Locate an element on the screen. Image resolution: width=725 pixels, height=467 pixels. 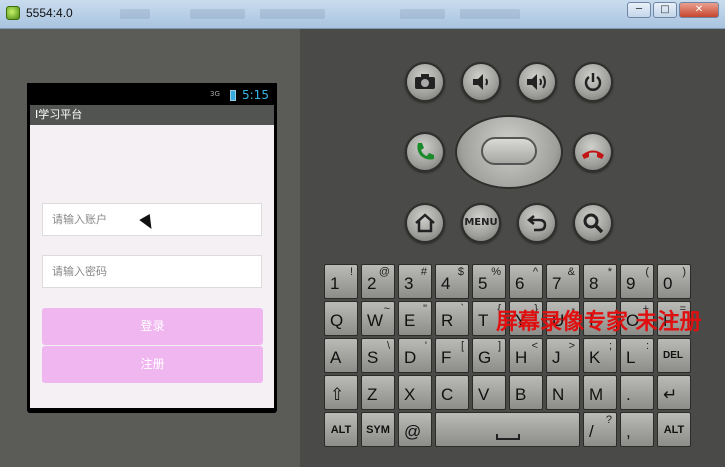
back-icon is located at coordinates (536, 223).